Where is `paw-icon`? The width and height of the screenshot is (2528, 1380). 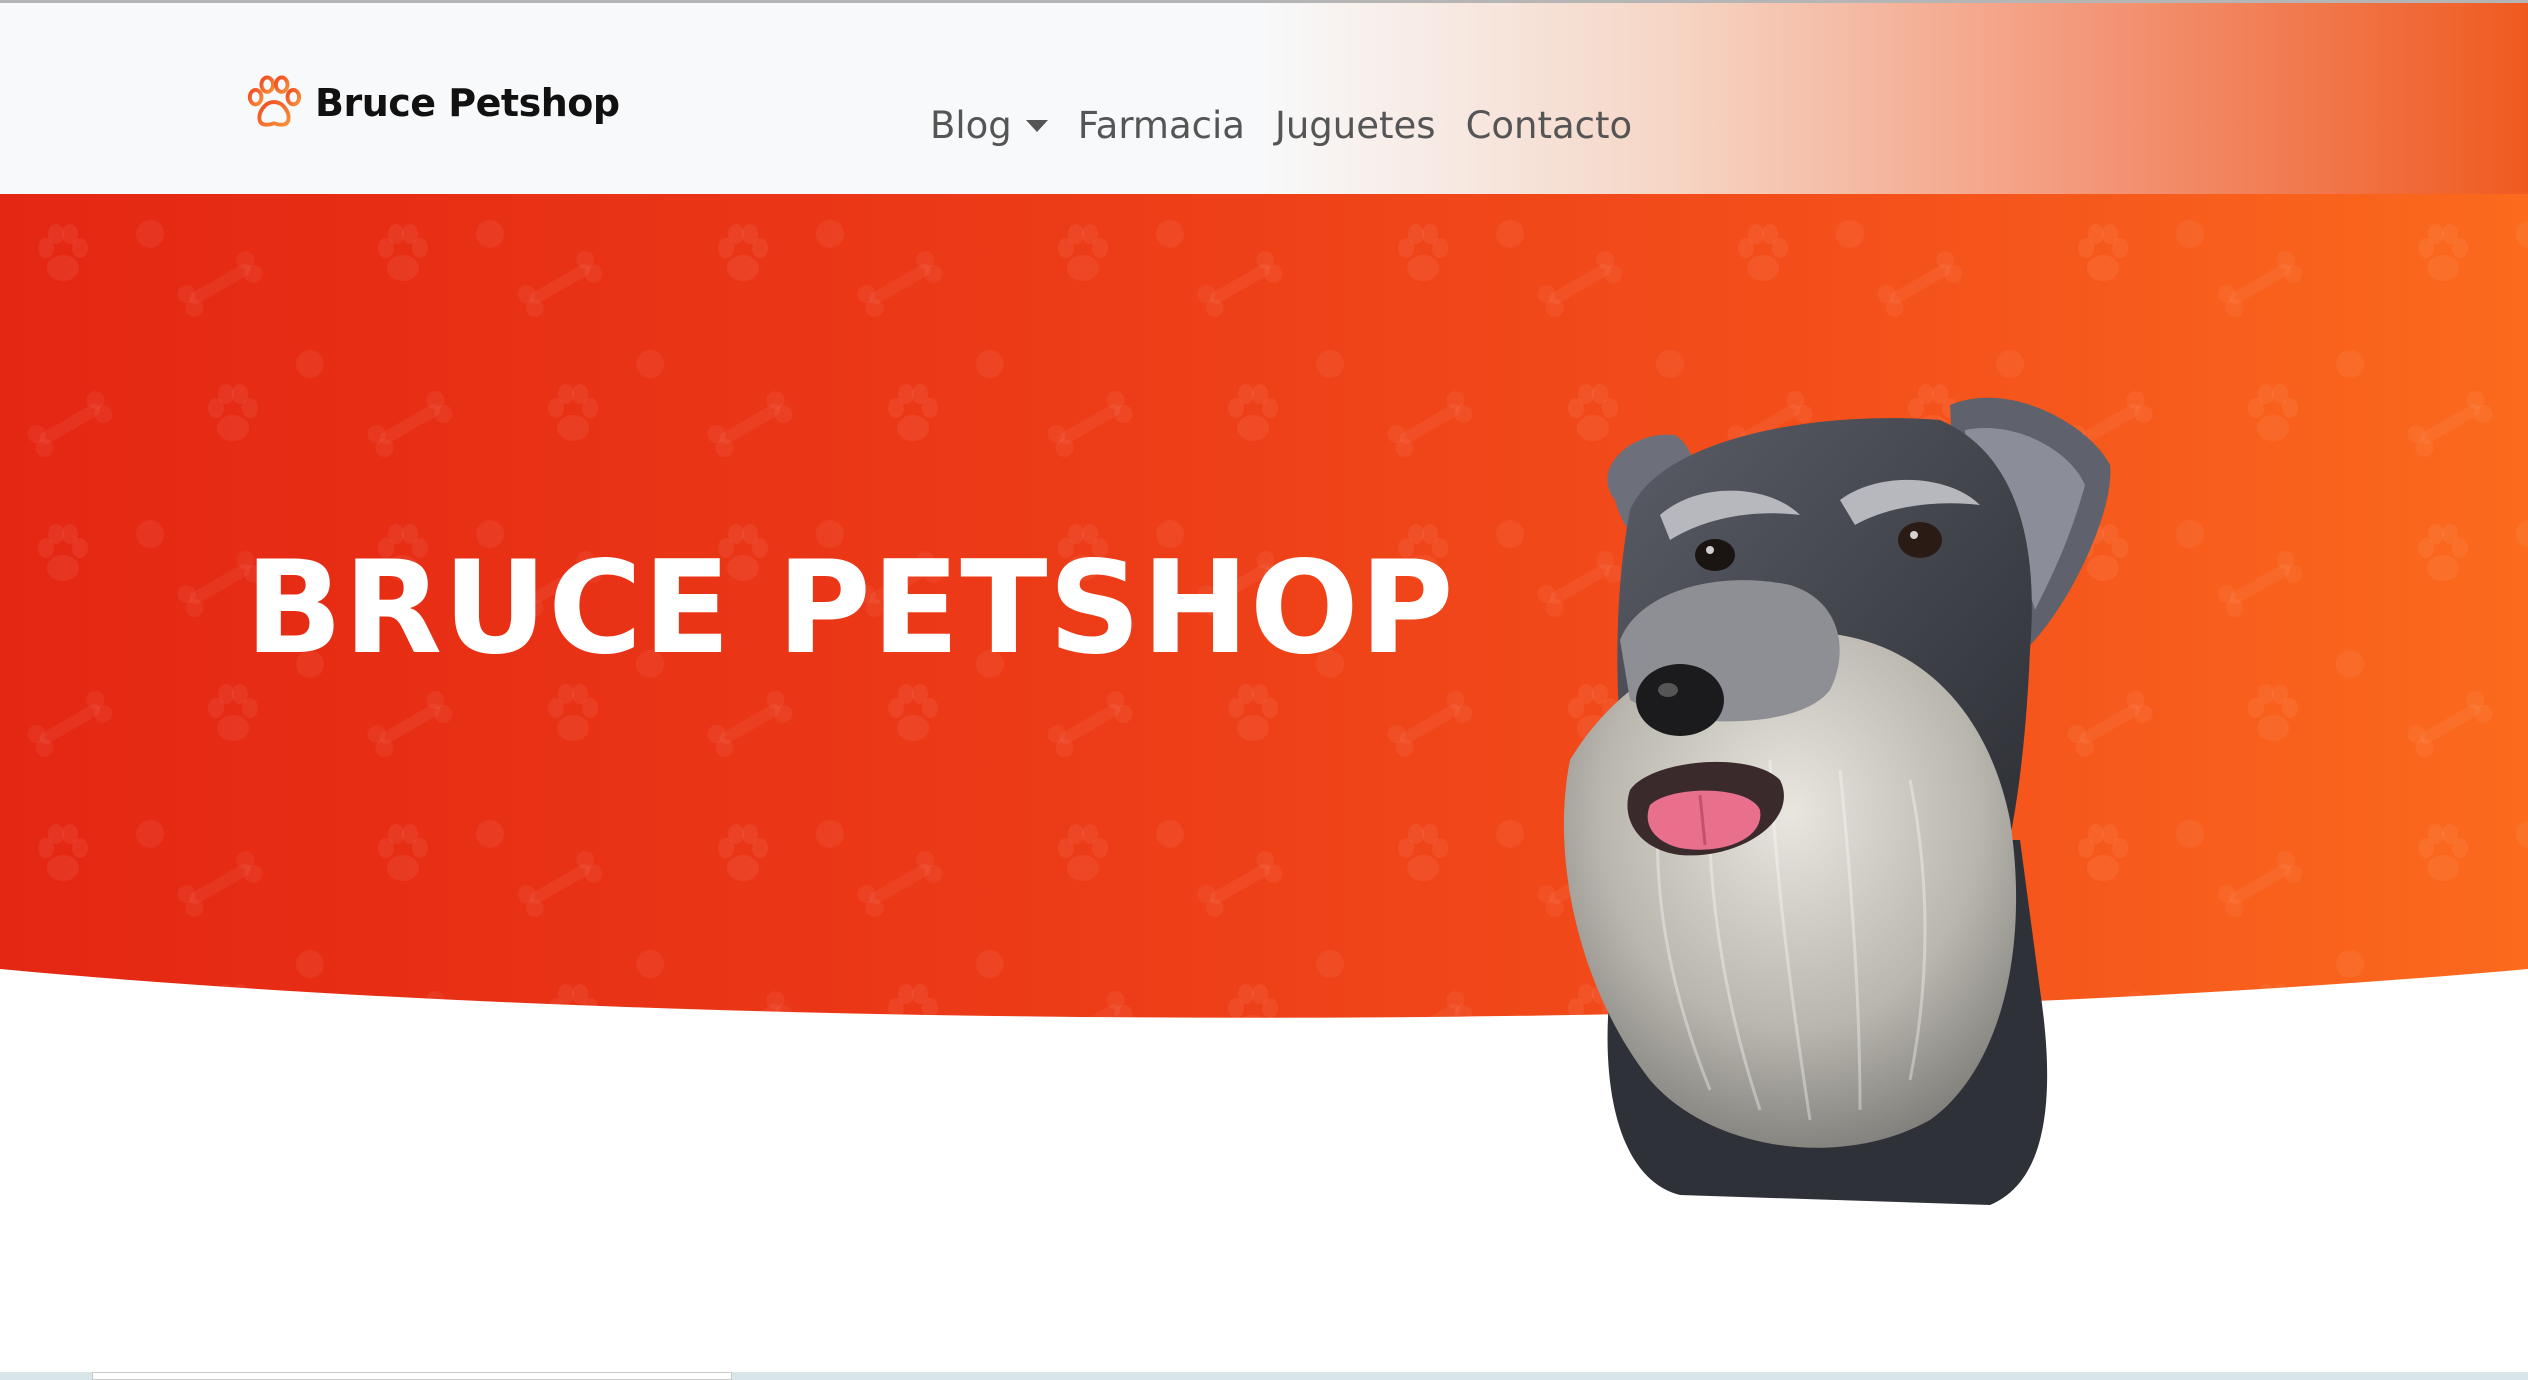
paw-icon is located at coordinates (274, 101).